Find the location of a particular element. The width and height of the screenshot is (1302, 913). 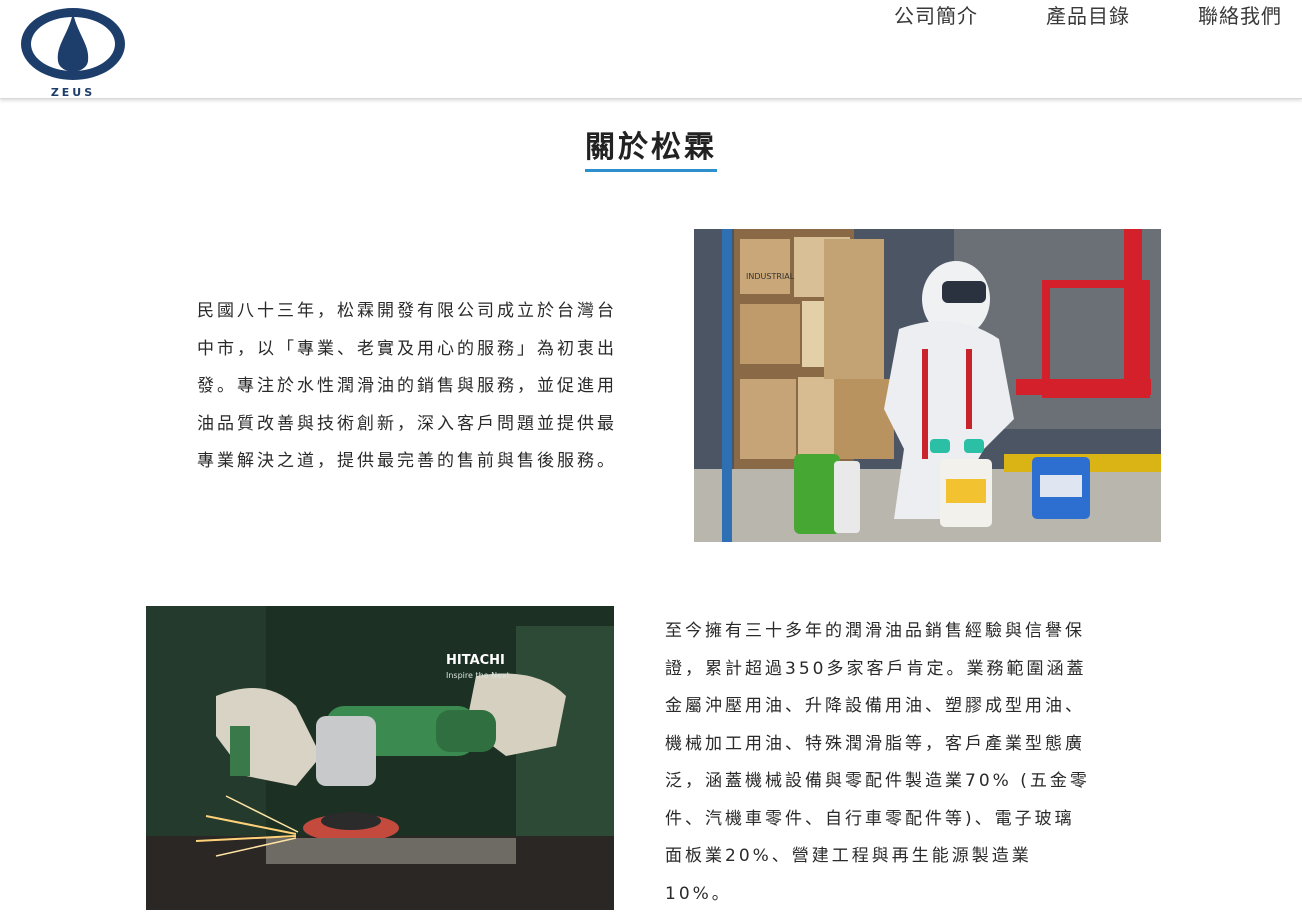

paragraph-line: 機械加工用油、特殊潤滑脂等，客戶產業型態廣 is located at coordinates (888, 745).